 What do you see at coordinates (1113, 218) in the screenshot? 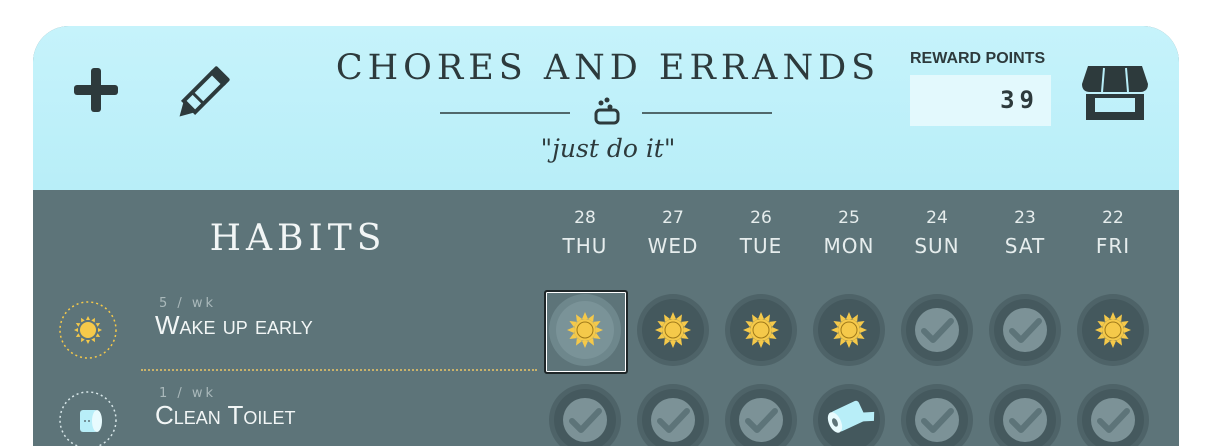
I see `day-number: 22` at bounding box center [1113, 218].